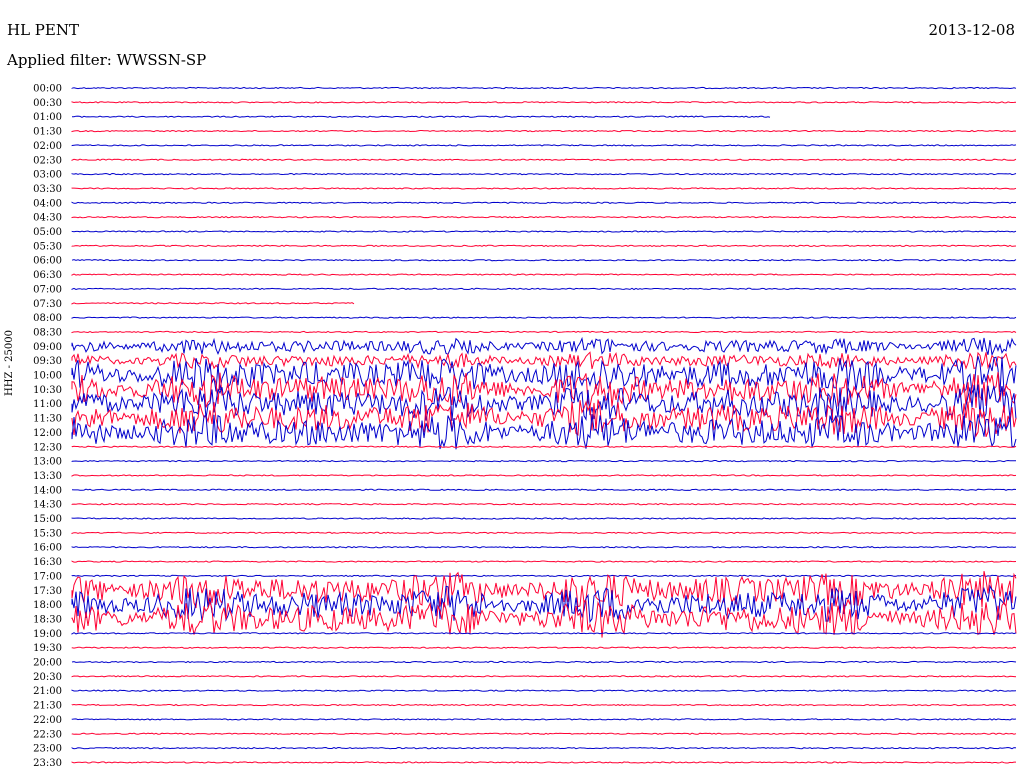 The image size is (1024, 780). I want to click on row-time-label: 10:00, so click(47, 376).